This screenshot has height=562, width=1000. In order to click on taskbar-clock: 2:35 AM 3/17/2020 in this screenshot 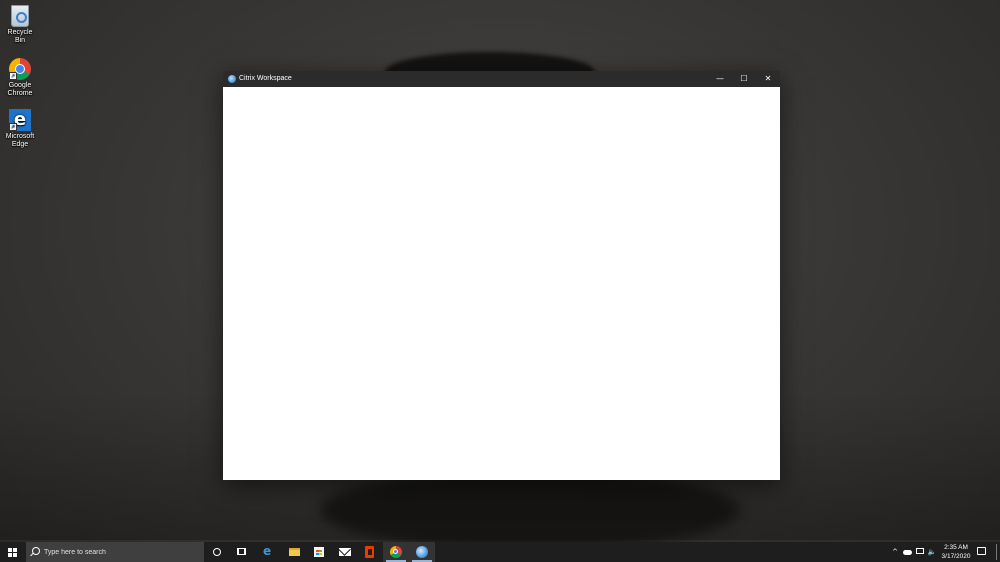, I will do `click(956, 552)`.